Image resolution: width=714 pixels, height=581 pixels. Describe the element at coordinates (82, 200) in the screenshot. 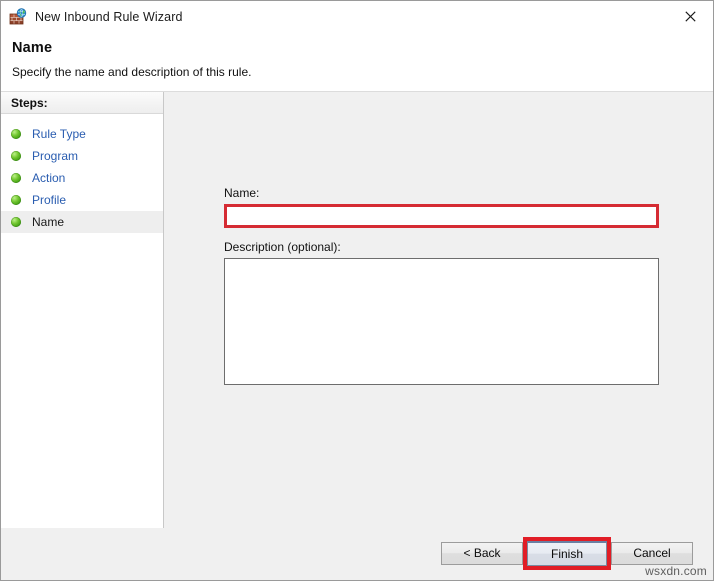

I see `sidebar-item-profile: Profile` at that location.